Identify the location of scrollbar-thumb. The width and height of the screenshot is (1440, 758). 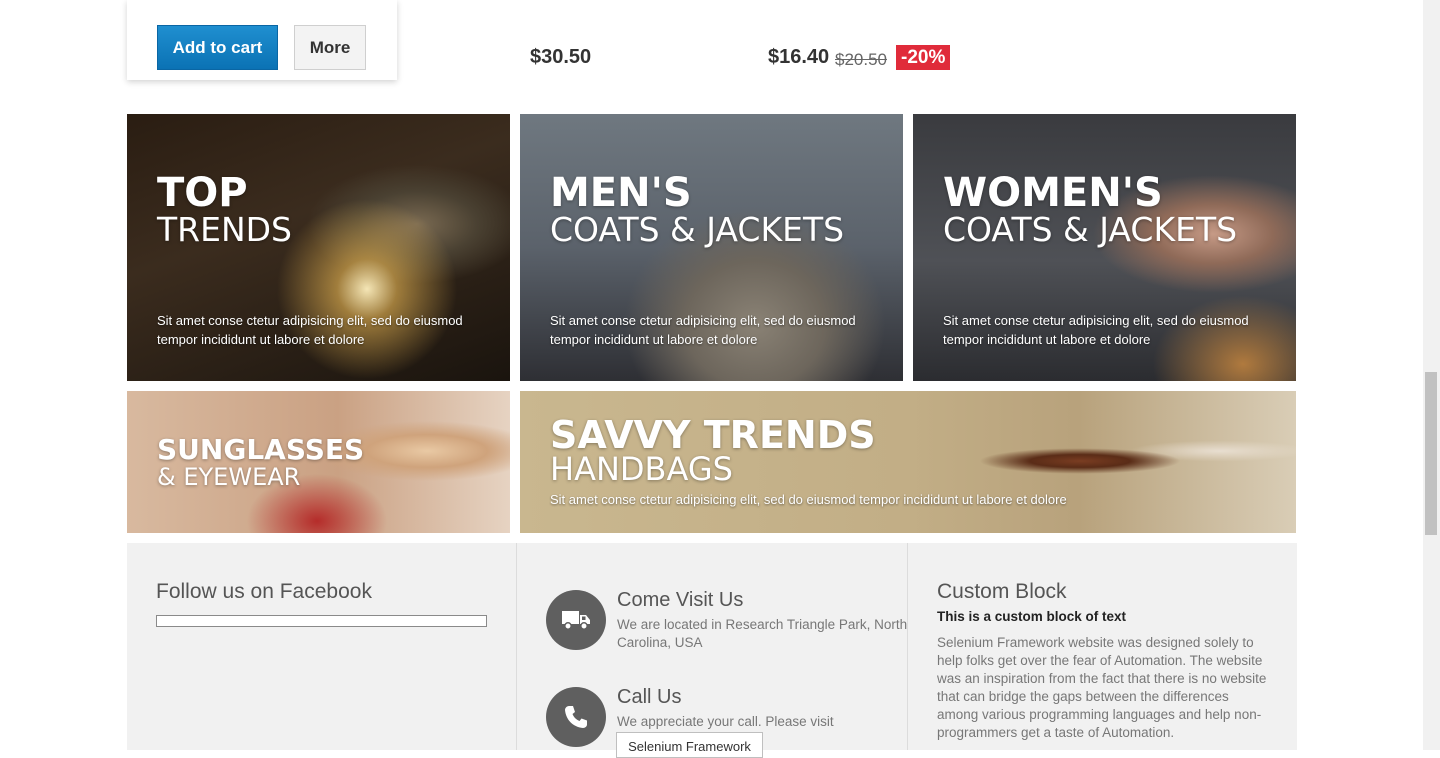
(1431, 453).